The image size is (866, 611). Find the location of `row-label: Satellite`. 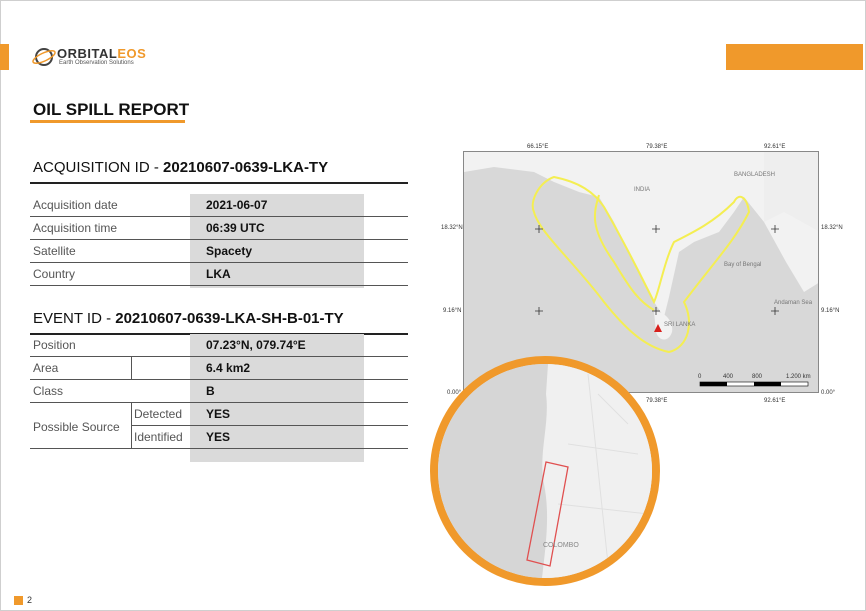

row-label: Satellite is located at coordinates (54, 251).